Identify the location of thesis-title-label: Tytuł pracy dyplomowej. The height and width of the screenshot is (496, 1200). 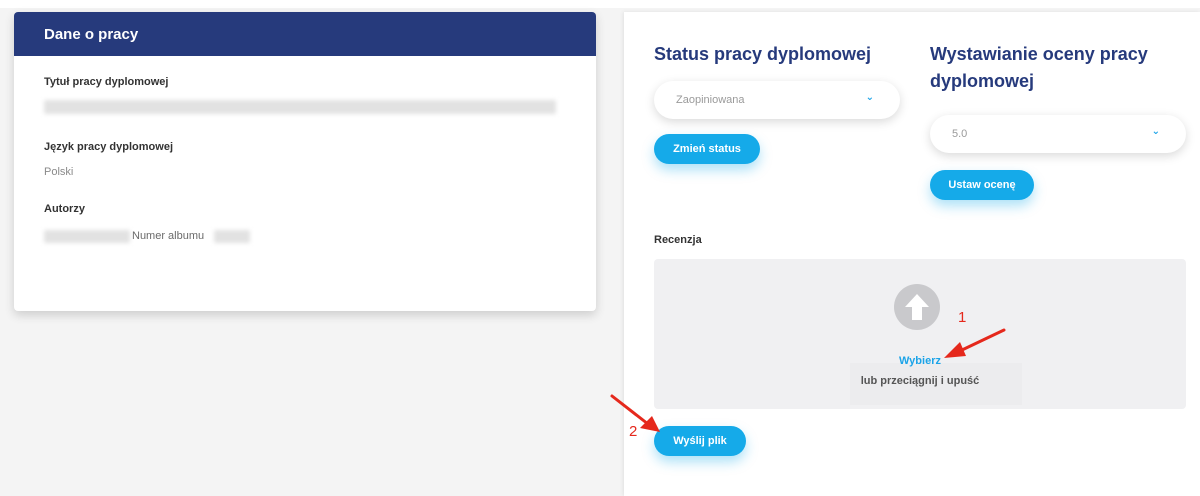
(106, 82).